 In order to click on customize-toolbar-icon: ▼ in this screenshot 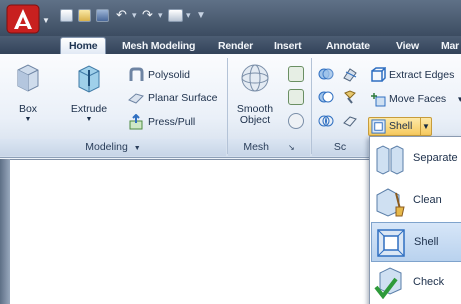, I will do `click(201, 15)`.